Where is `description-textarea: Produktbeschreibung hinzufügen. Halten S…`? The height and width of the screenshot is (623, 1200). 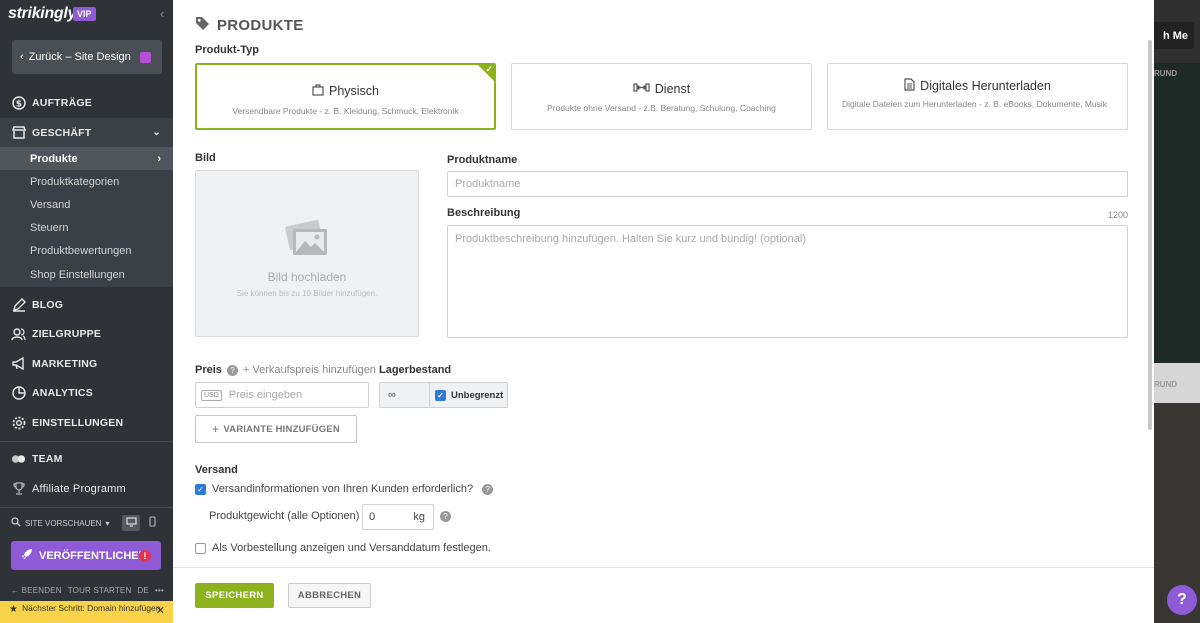 description-textarea: Produktbeschreibung hinzufügen. Halten S… is located at coordinates (787, 281).